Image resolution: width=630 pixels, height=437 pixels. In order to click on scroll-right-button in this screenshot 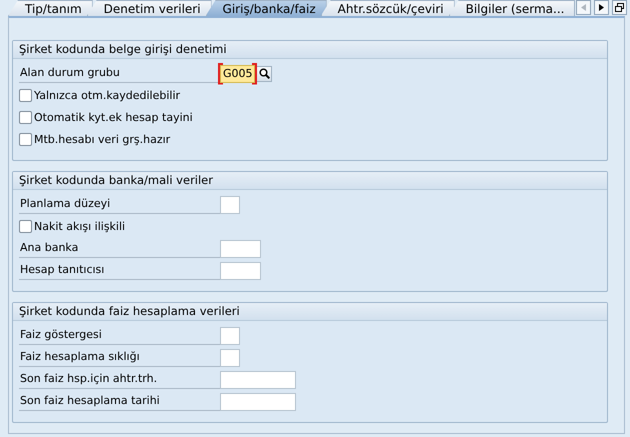, I will do `click(601, 7)`.